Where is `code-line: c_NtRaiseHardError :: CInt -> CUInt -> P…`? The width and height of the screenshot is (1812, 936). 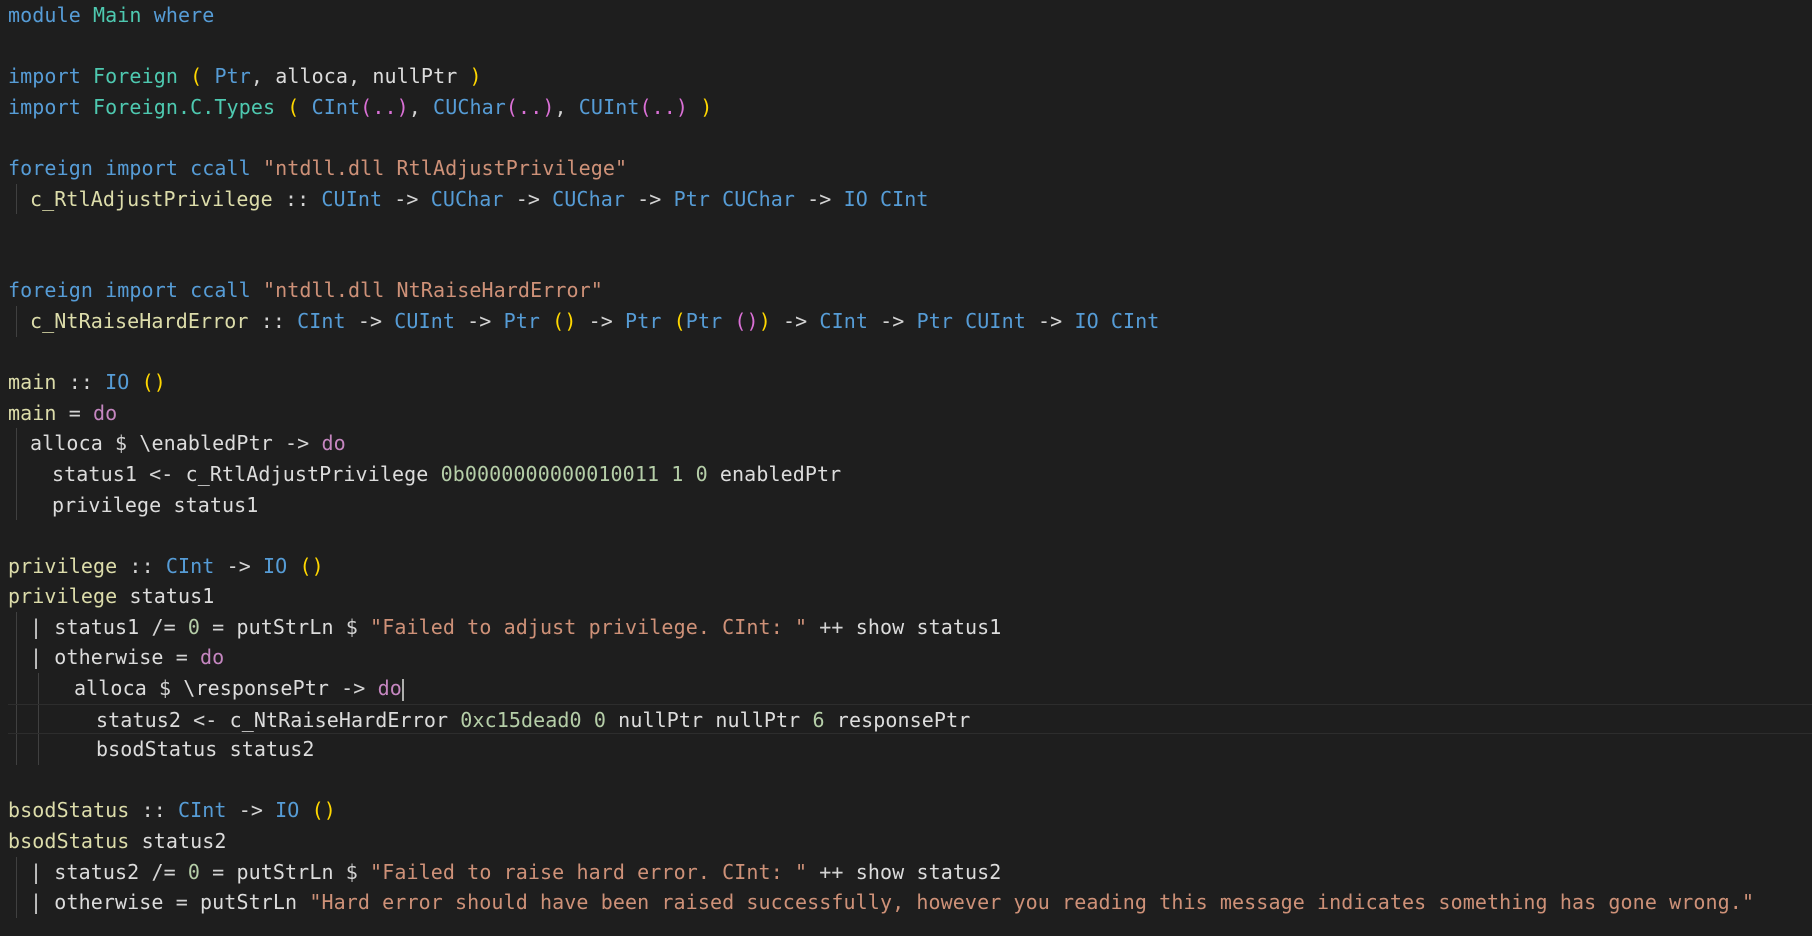
code-line: c_NtRaiseHardError :: CInt -> CUInt -> P… is located at coordinates (910, 321).